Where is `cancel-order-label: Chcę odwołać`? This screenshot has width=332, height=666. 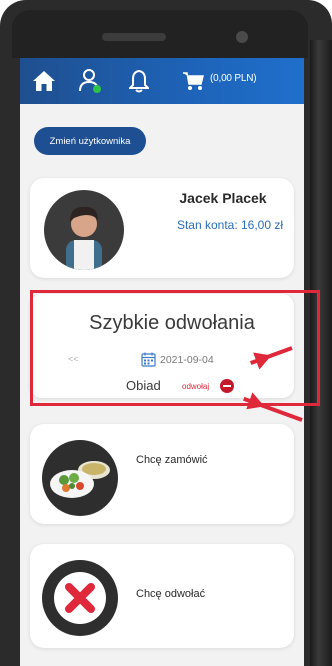
cancel-order-label: Chcę odwołać is located at coordinates (171, 594).